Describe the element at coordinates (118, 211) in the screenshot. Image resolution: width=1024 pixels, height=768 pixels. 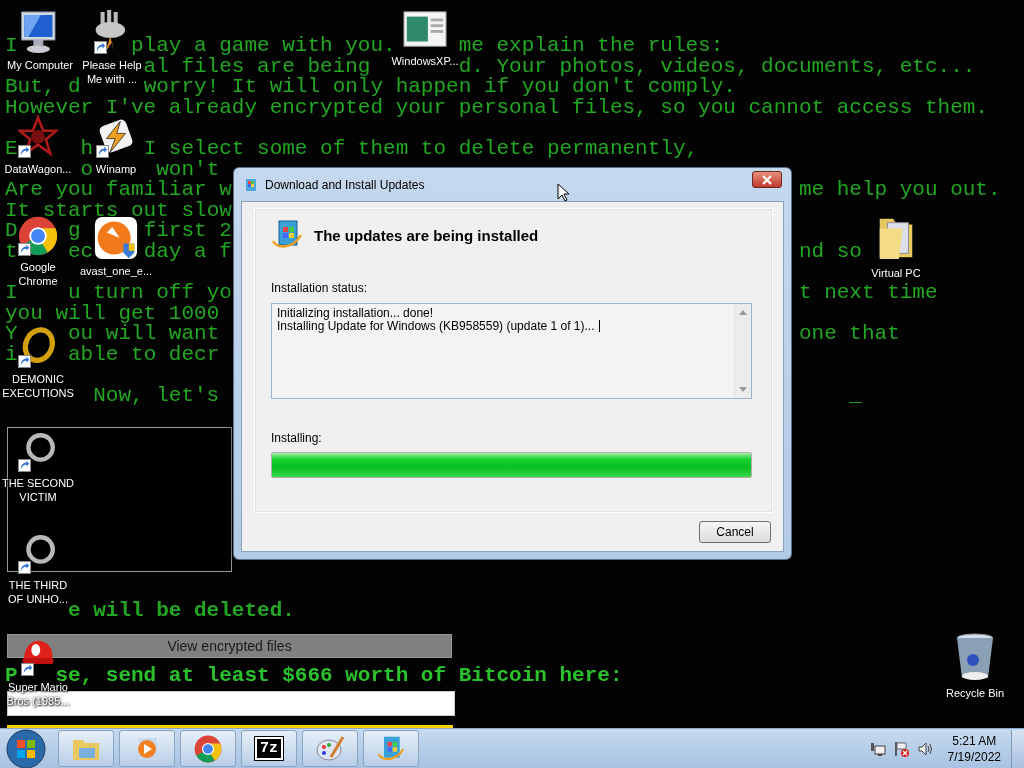
I see `message-text: It starts out slow` at that location.